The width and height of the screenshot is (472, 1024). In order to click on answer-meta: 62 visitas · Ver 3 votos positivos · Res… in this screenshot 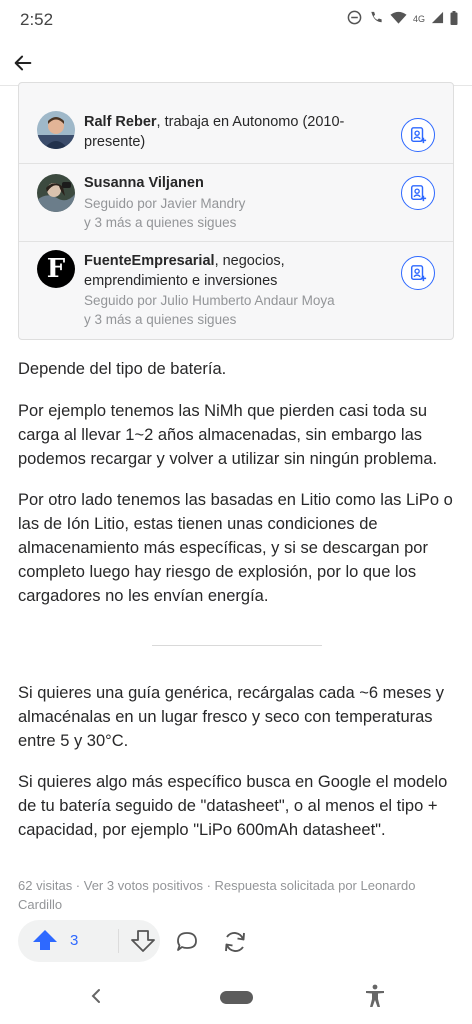, I will do `click(228, 895)`.